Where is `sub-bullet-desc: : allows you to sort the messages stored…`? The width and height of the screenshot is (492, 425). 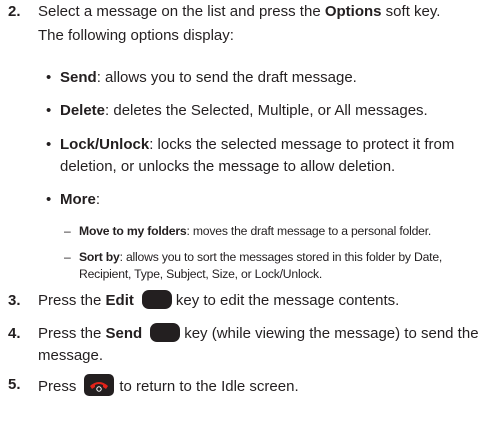 sub-bullet-desc: : allows you to sort the messages stored… is located at coordinates (261, 265).